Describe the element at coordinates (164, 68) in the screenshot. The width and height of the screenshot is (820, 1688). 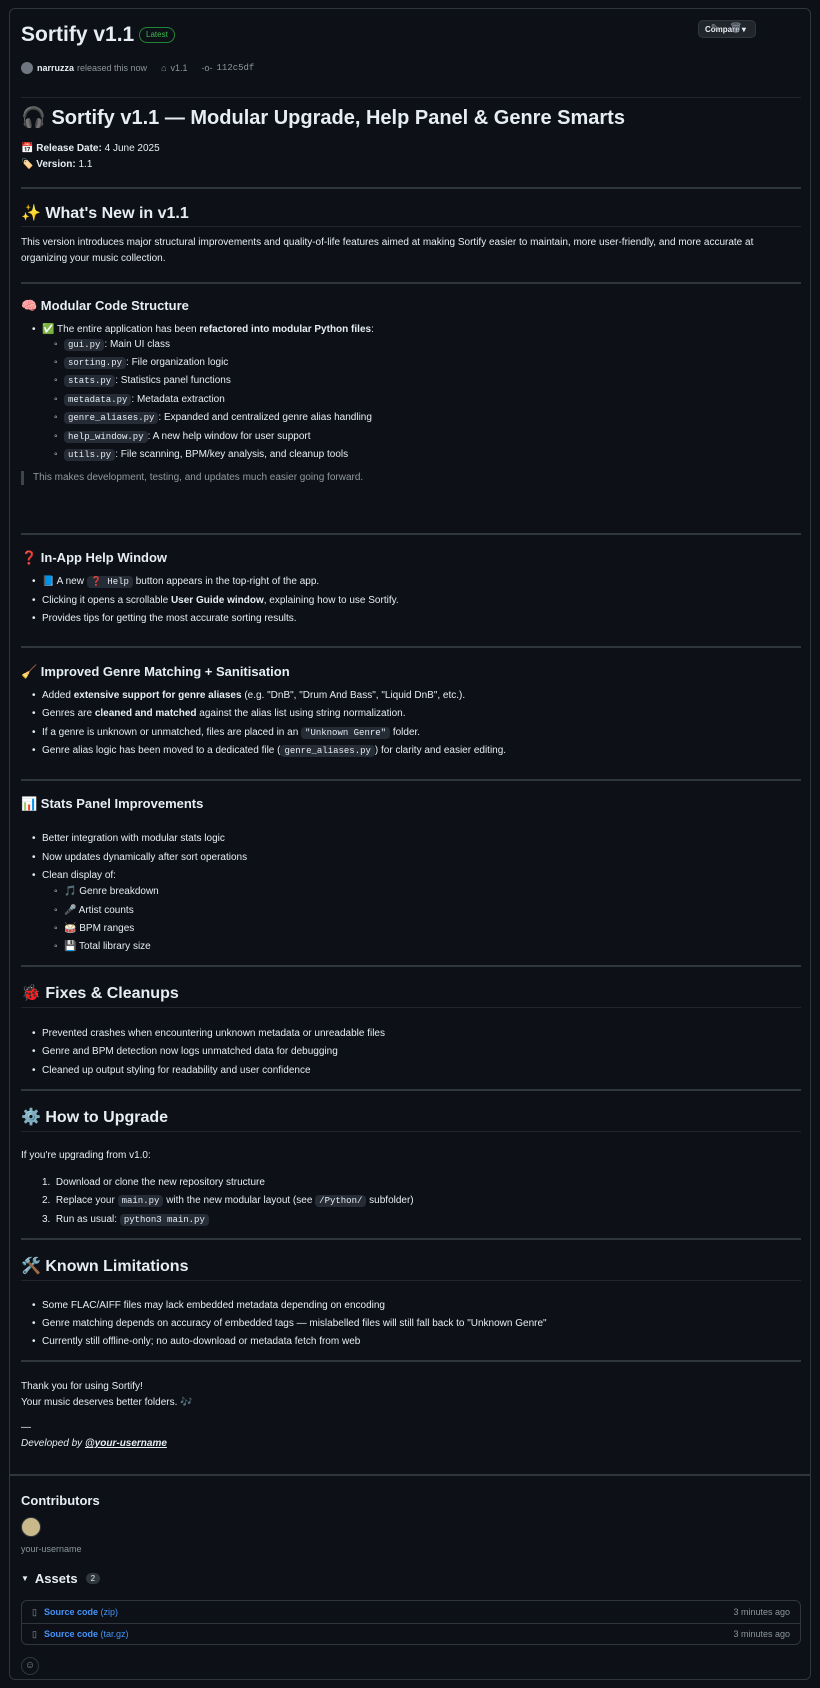
I see `tag-icon: ⌂` at that location.